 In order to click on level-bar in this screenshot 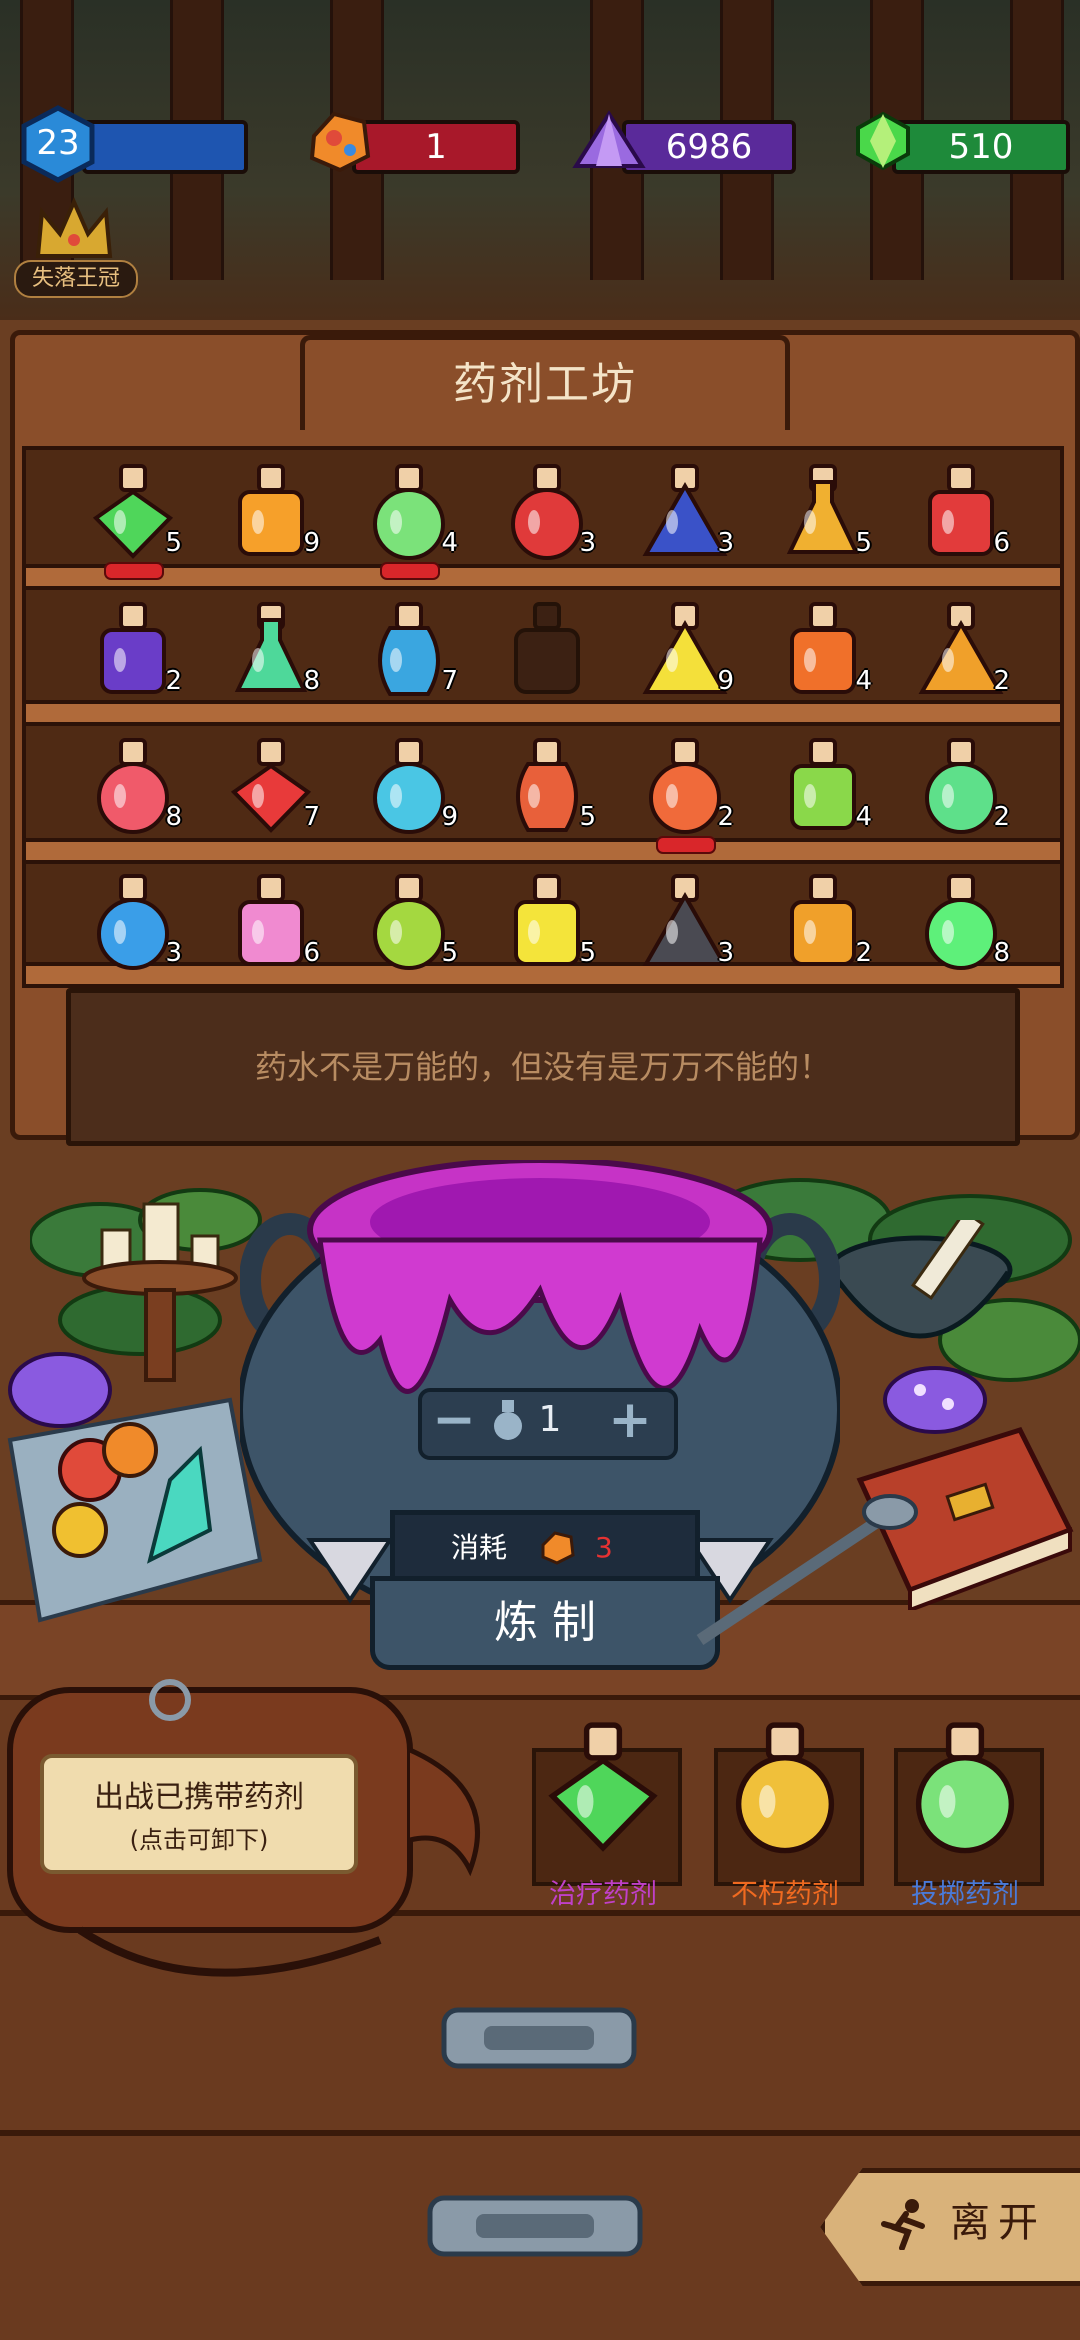, I will do `click(165, 147)`.